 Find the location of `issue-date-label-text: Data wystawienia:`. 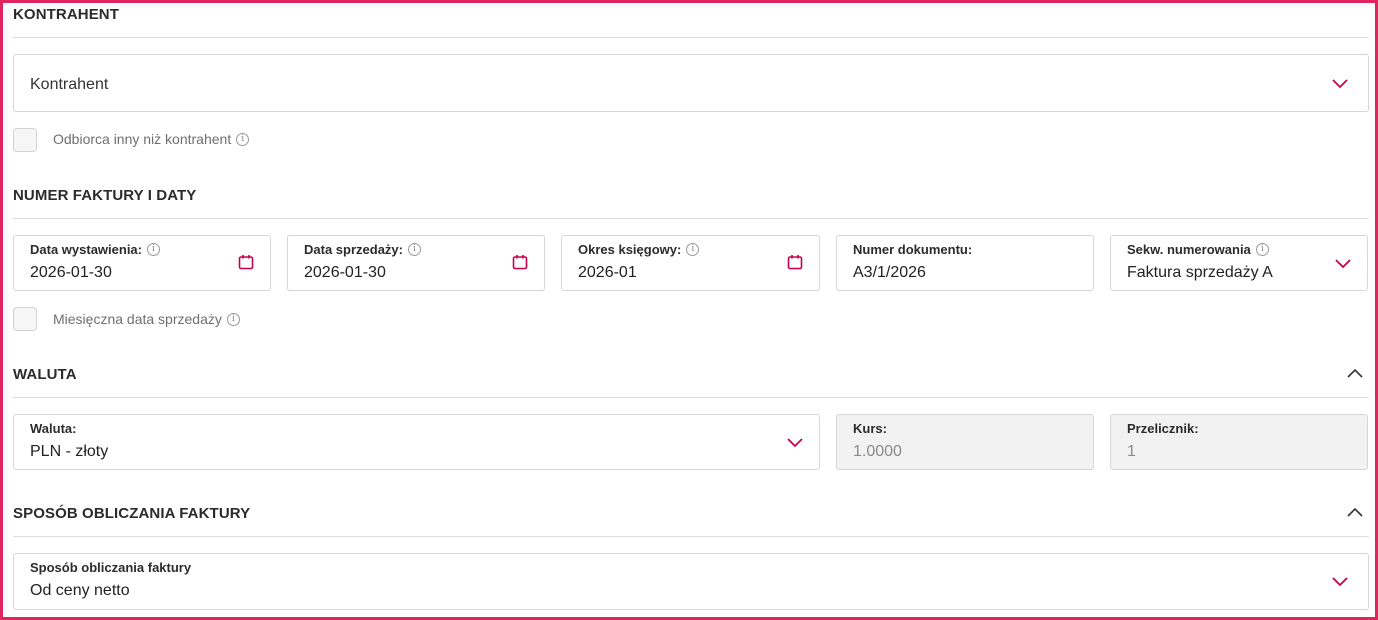

issue-date-label-text: Data wystawienia: is located at coordinates (86, 249).